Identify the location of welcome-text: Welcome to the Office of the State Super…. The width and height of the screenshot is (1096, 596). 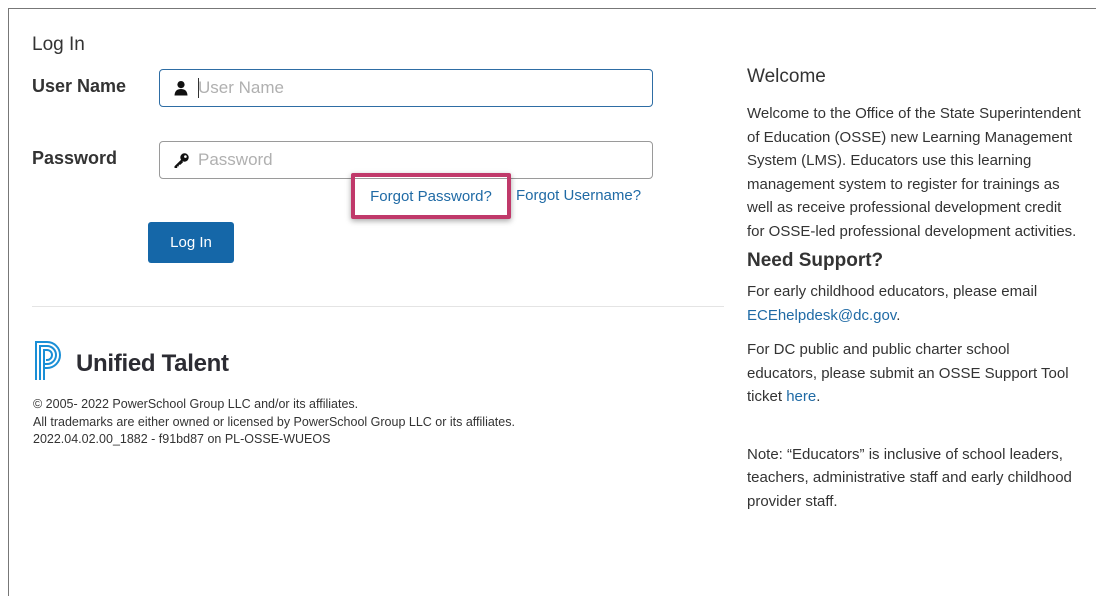
(914, 172).